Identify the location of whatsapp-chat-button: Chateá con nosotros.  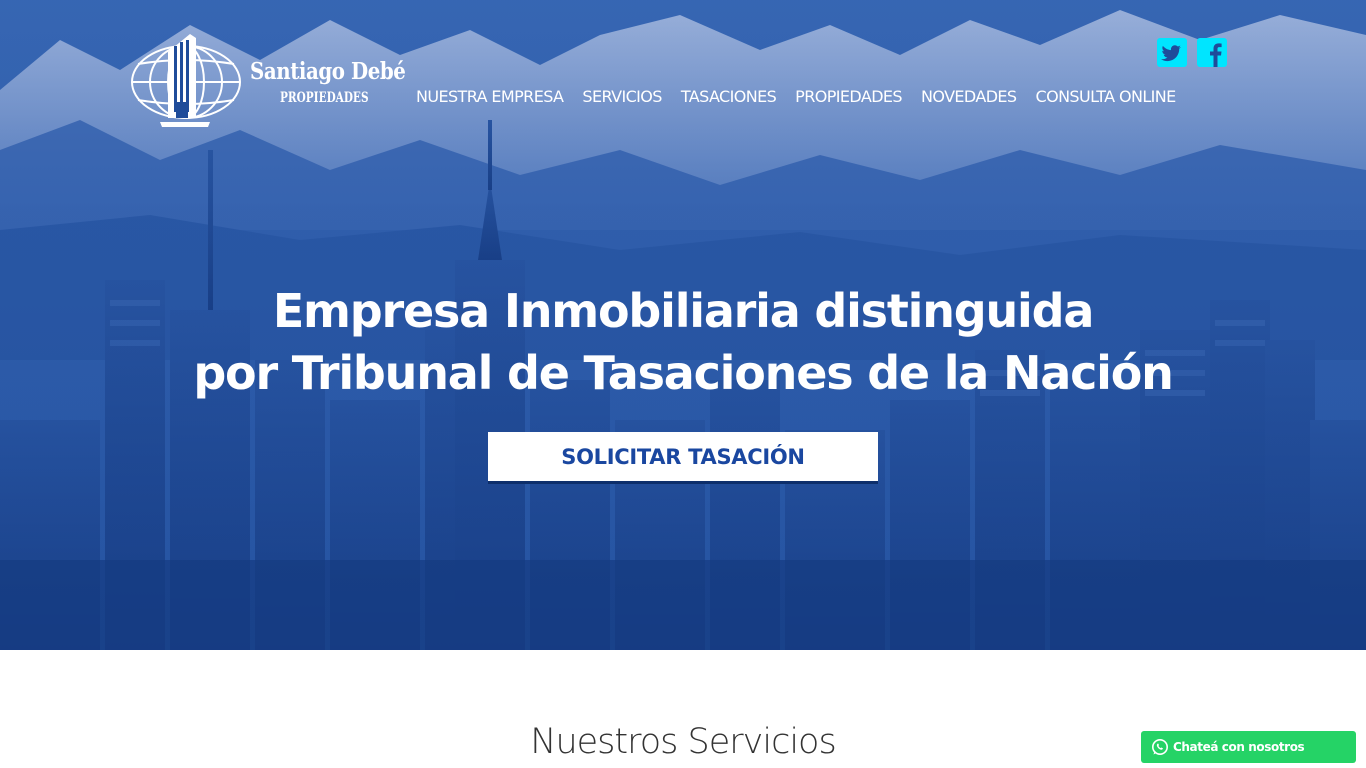
(1248, 747).